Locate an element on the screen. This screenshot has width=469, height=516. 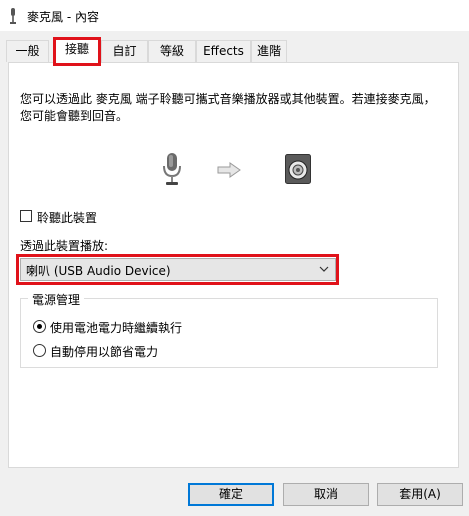
tab-custom: 自訂 is located at coordinates (124, 51).